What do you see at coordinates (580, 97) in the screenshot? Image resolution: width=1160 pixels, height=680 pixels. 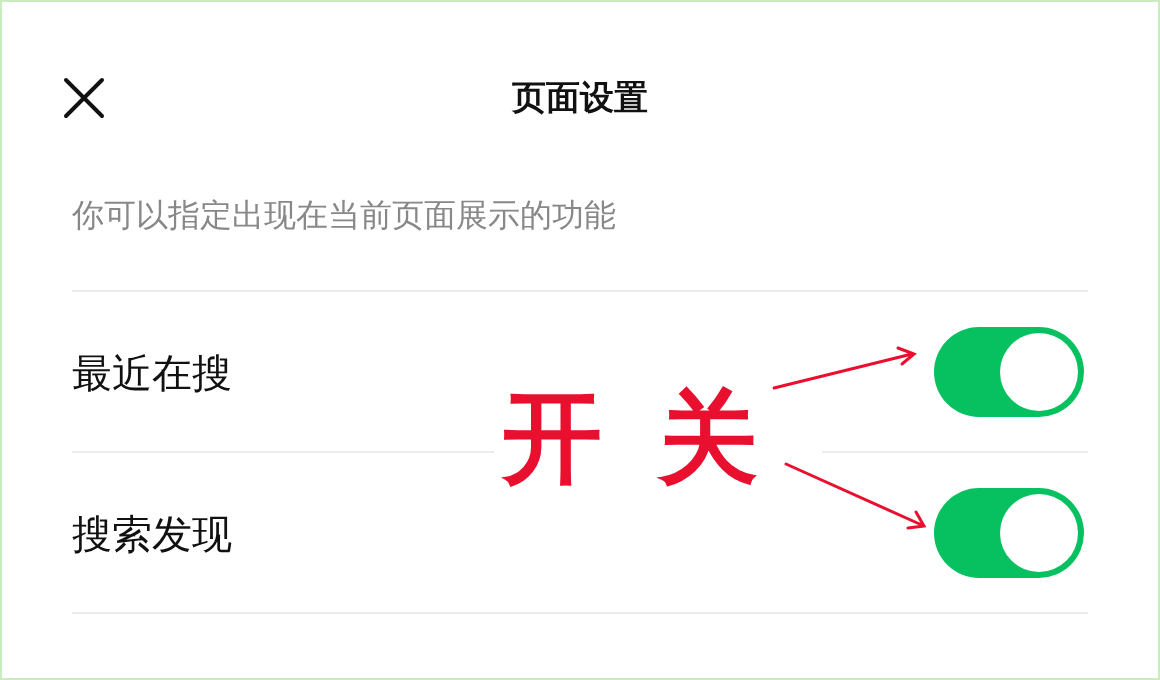 I see `page-title: 页面设置` at bounding box center [580, 97].